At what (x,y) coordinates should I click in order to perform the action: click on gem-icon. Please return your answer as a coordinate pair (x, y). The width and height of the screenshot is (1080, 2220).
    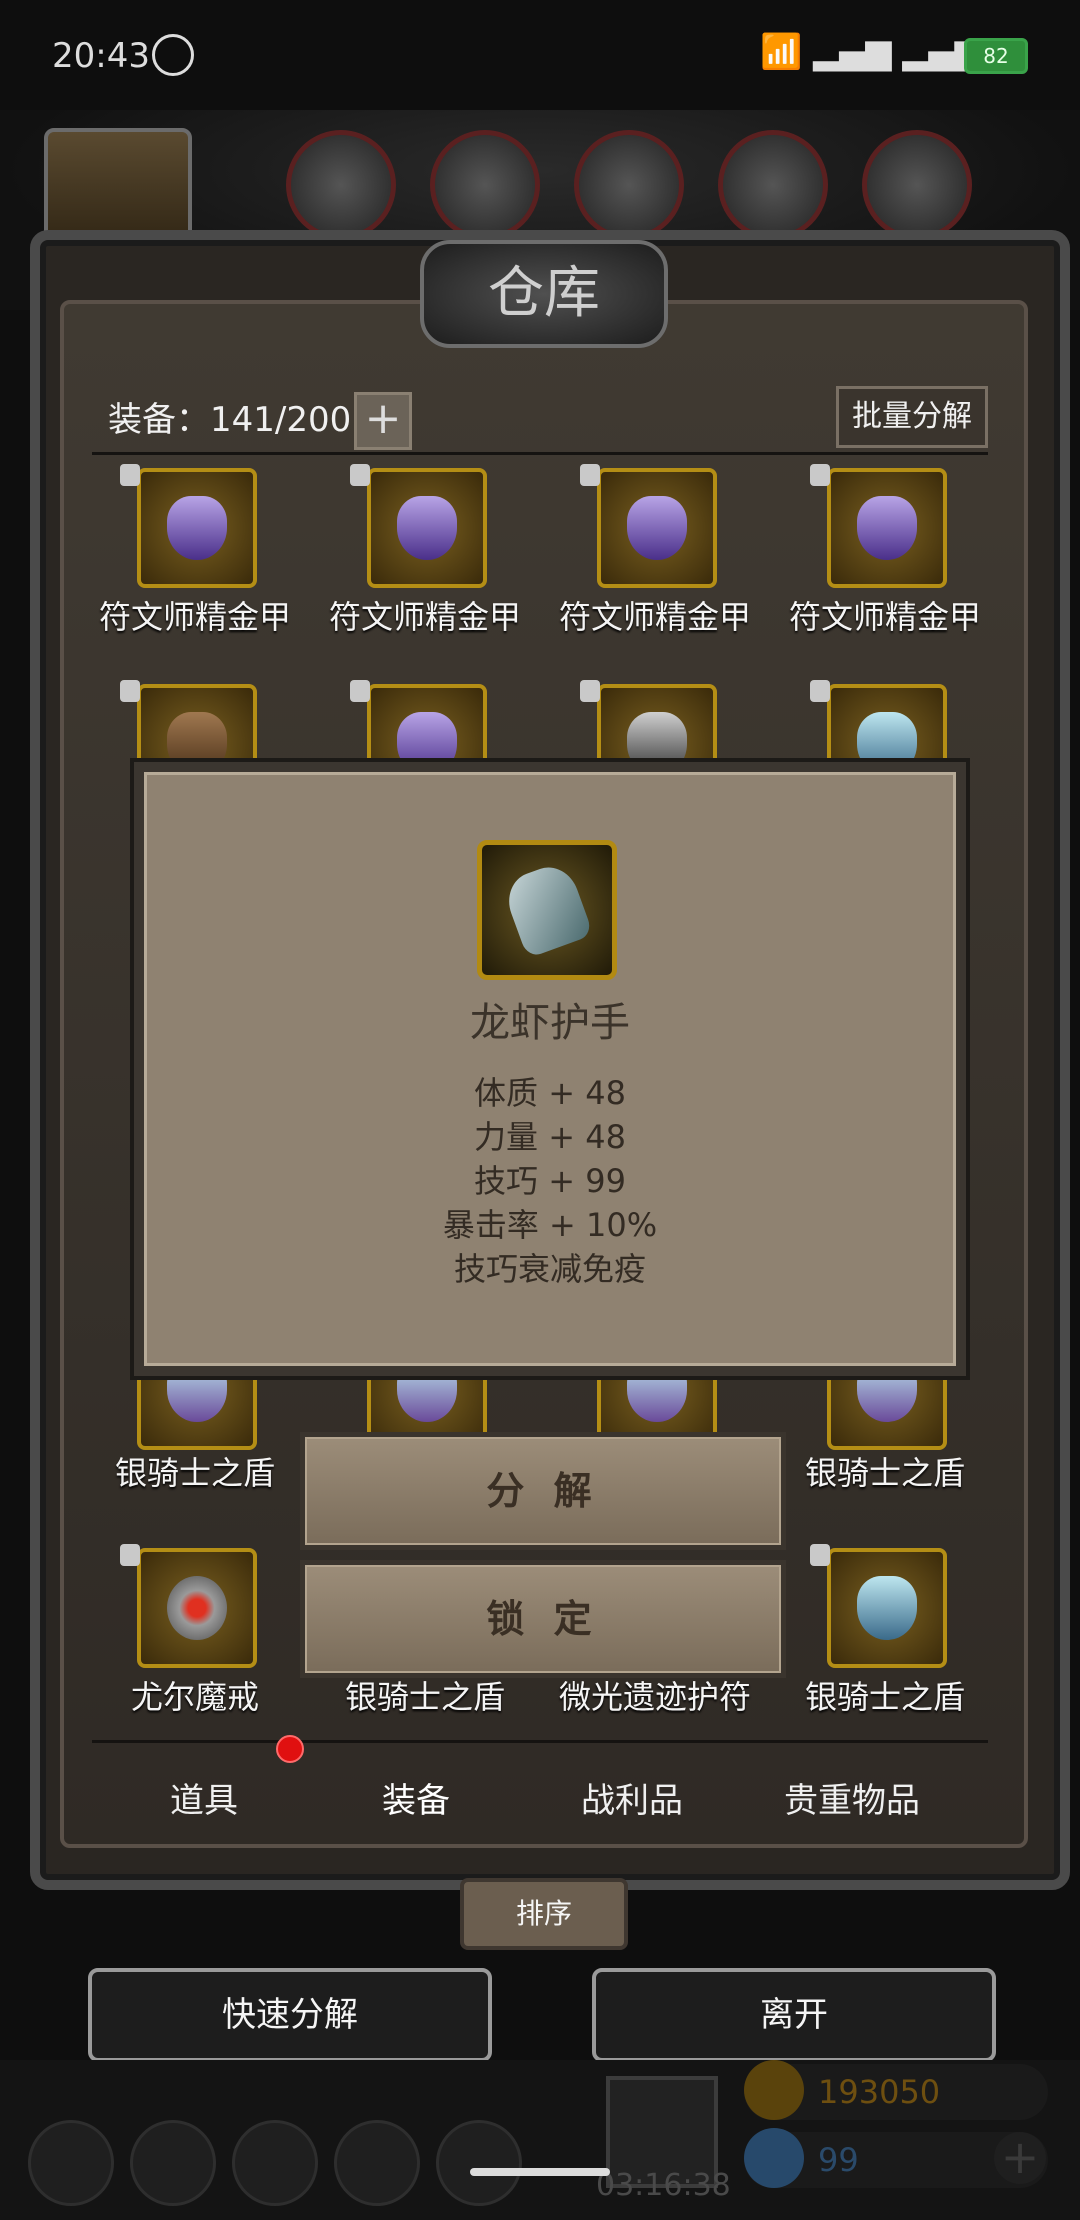
    Looking at the image, I should click on (774, 2158).